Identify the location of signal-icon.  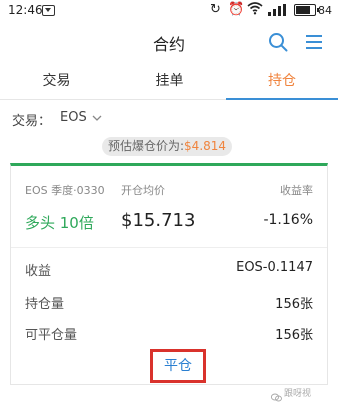
(278, 10).